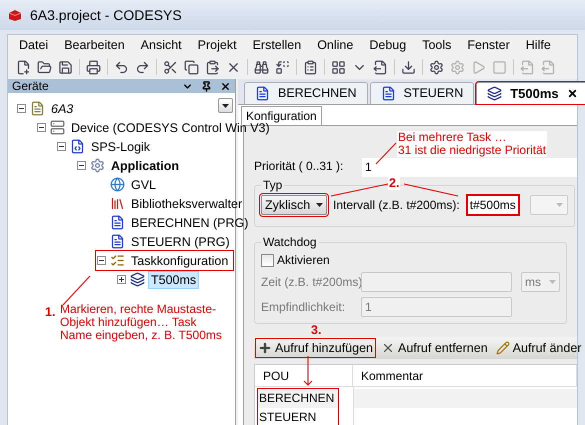 This screenshot has height=425, width=585. Describe the element at coordinates (145, 165) in the screenshot. I see `tree-item: Application` at that location.